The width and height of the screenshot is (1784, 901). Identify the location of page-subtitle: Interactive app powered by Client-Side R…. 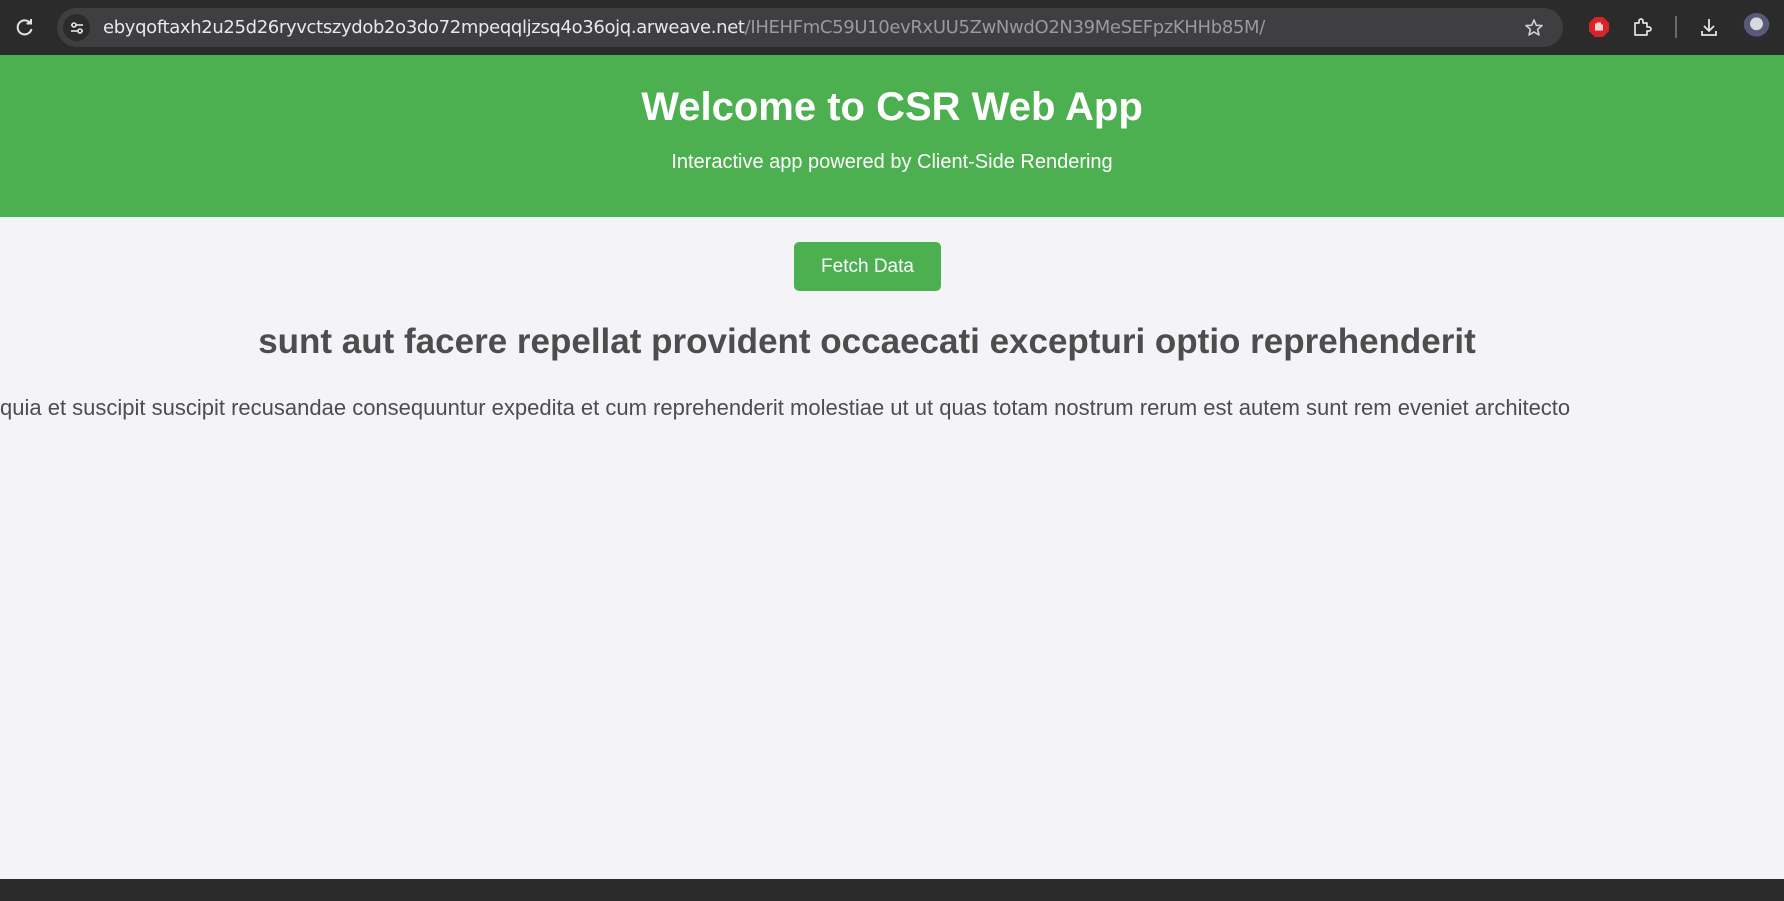
(892, 162).